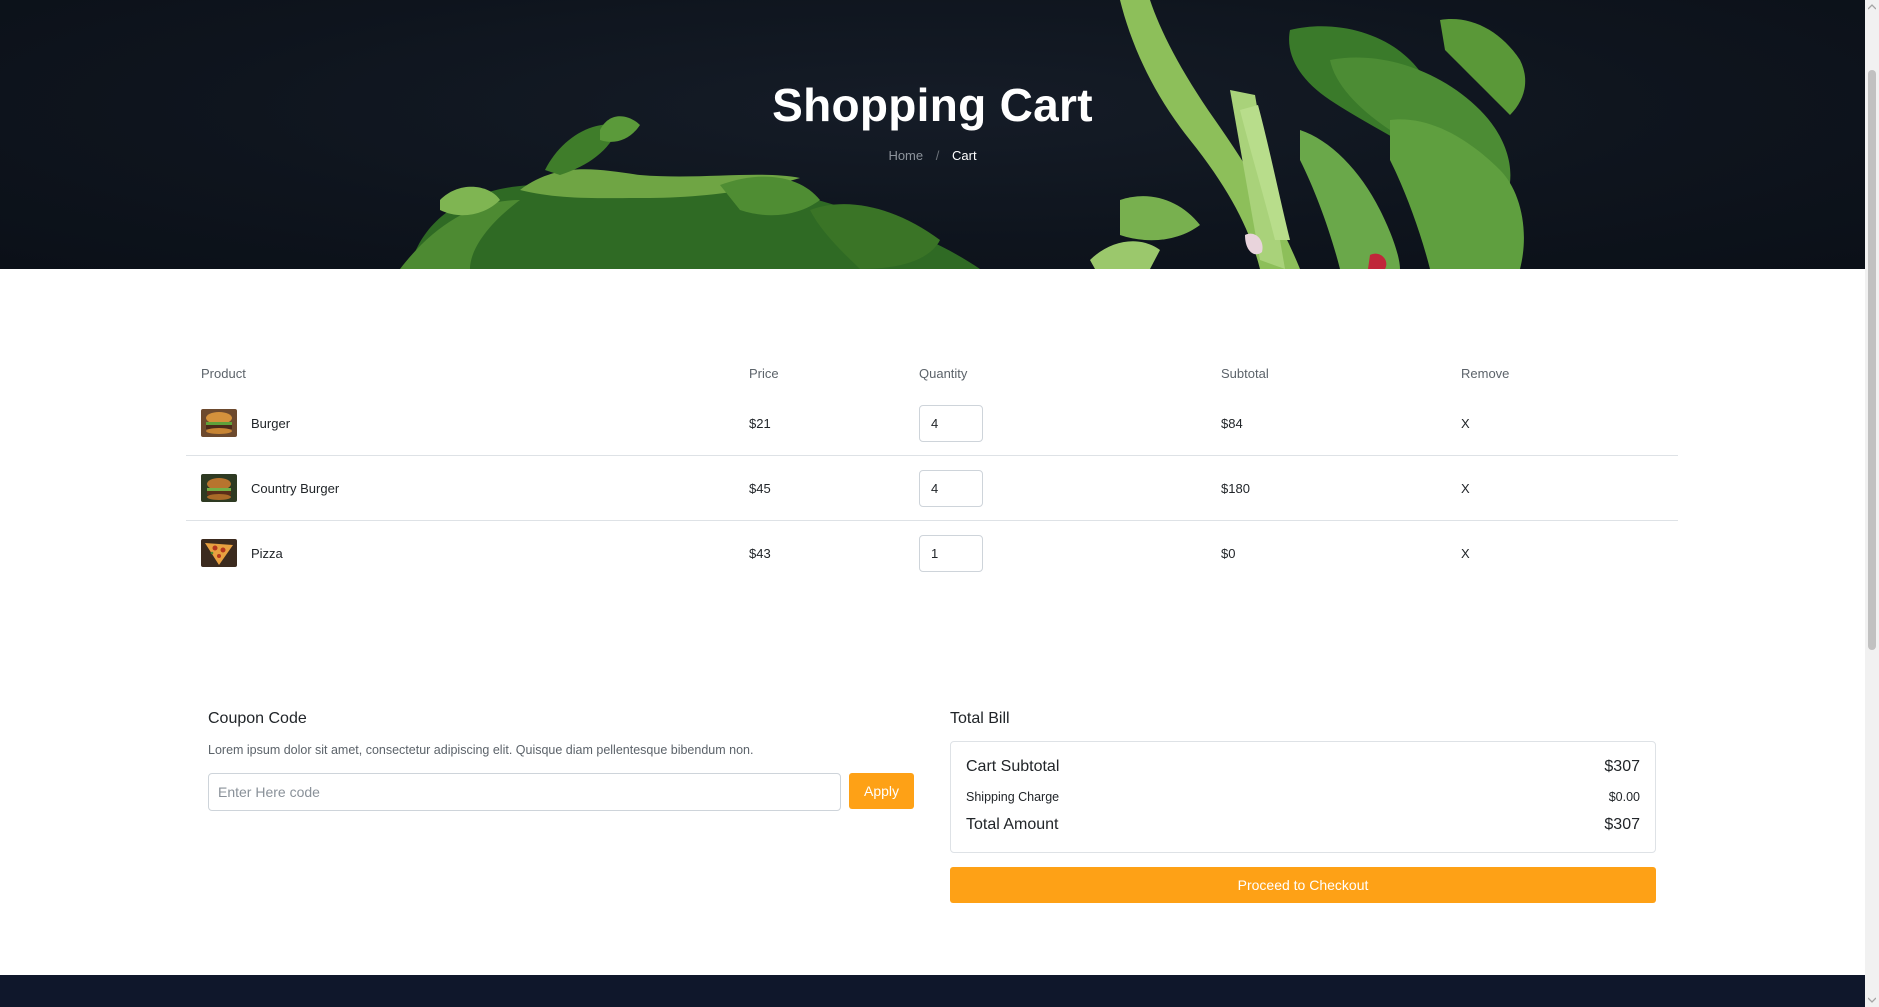 The width and height of the screenshot is (1879, 1007). I want to click on subtotal-cell: $180, so click(1235, 488).